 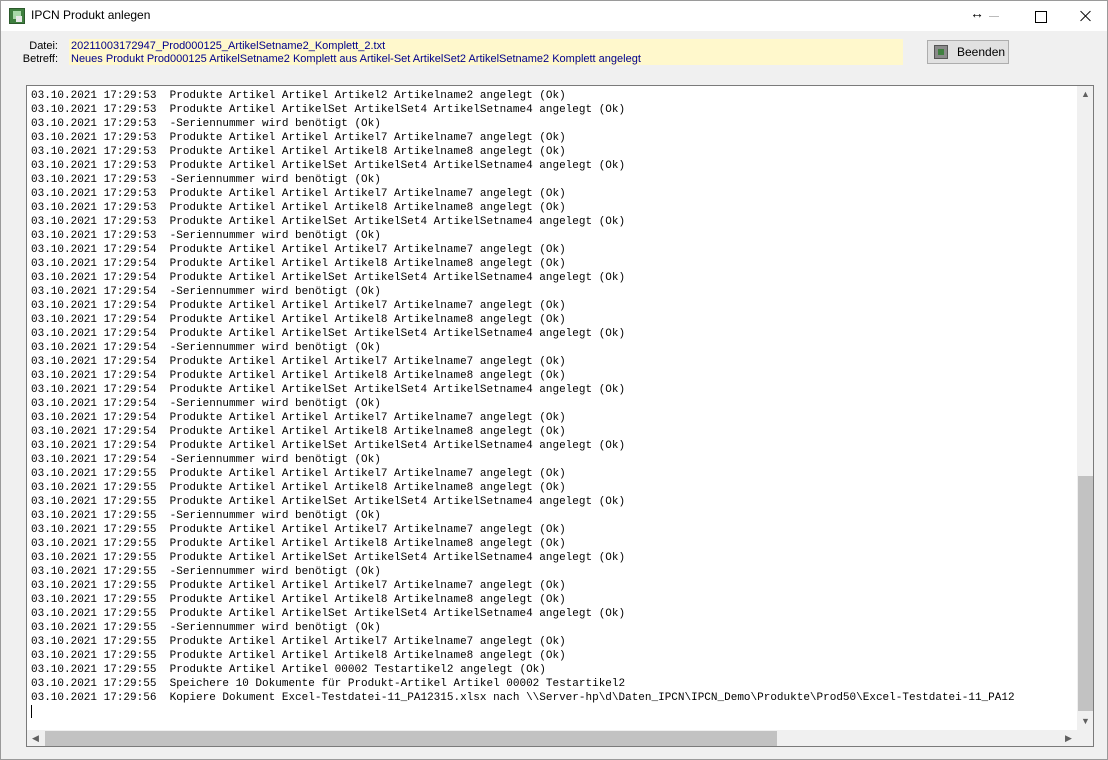 I want to click on close-button, so click(x=1085, y=16).